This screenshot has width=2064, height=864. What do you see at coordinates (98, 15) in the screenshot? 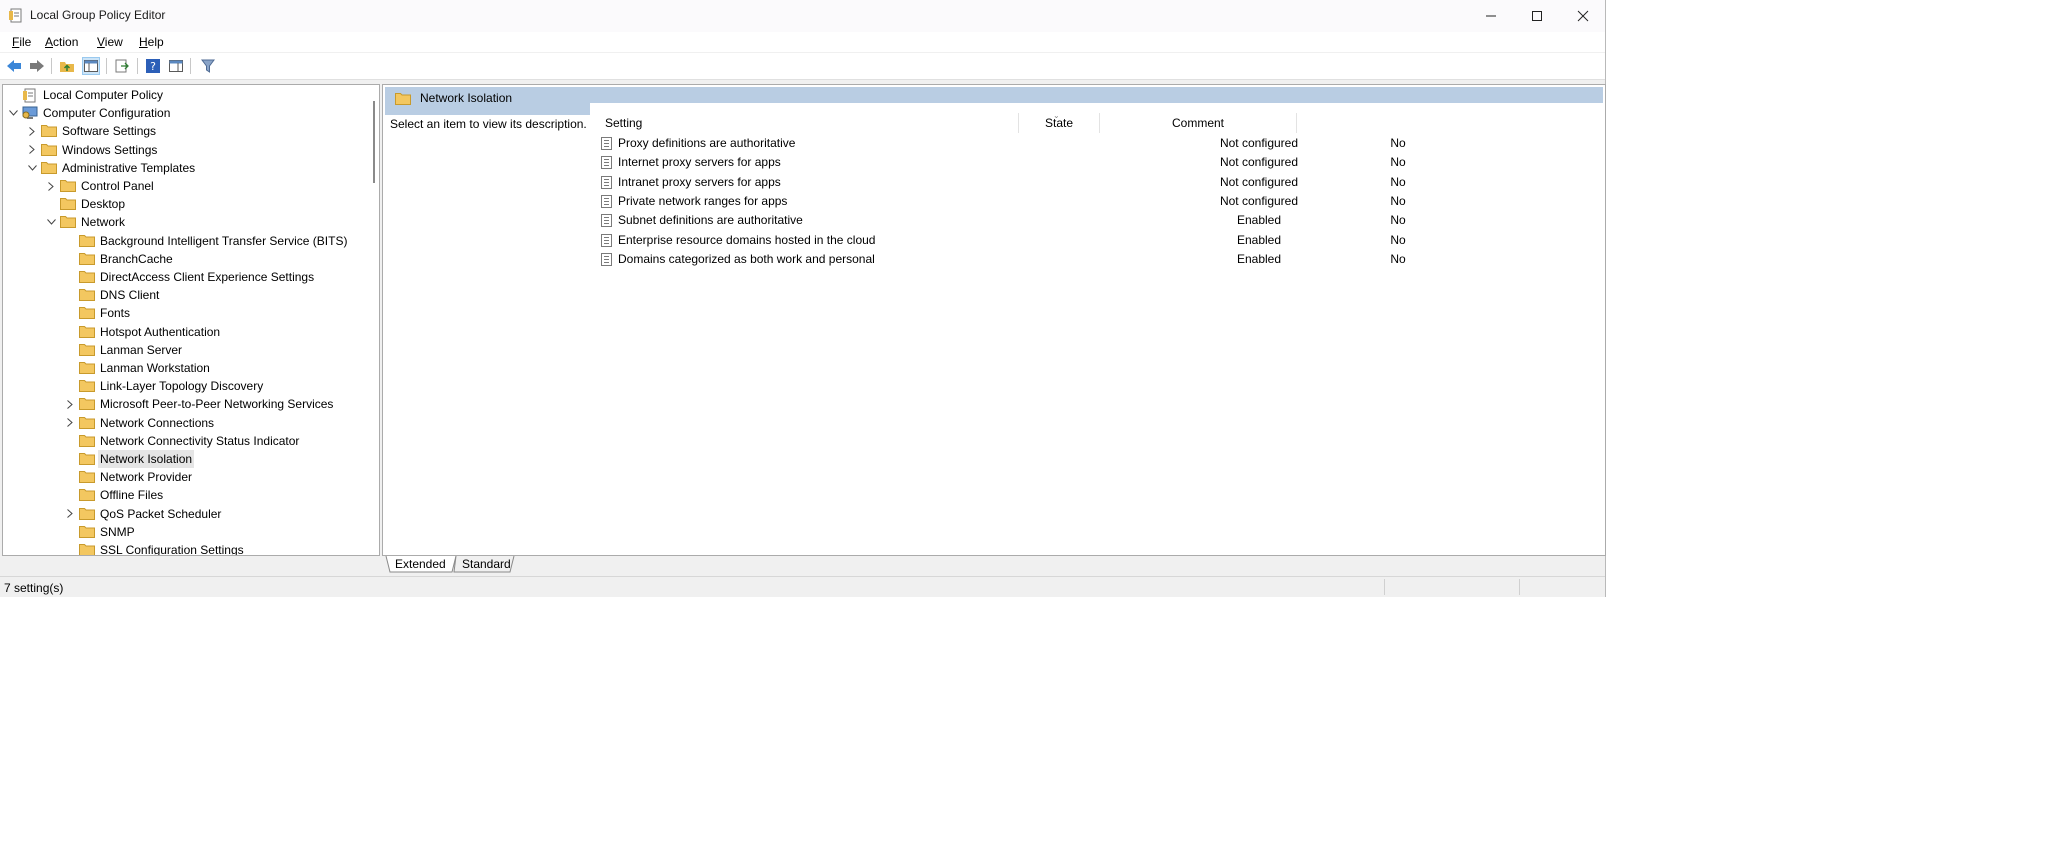
I see `window-title: Local Group Policy Editor` at bounding box center [98, 15].